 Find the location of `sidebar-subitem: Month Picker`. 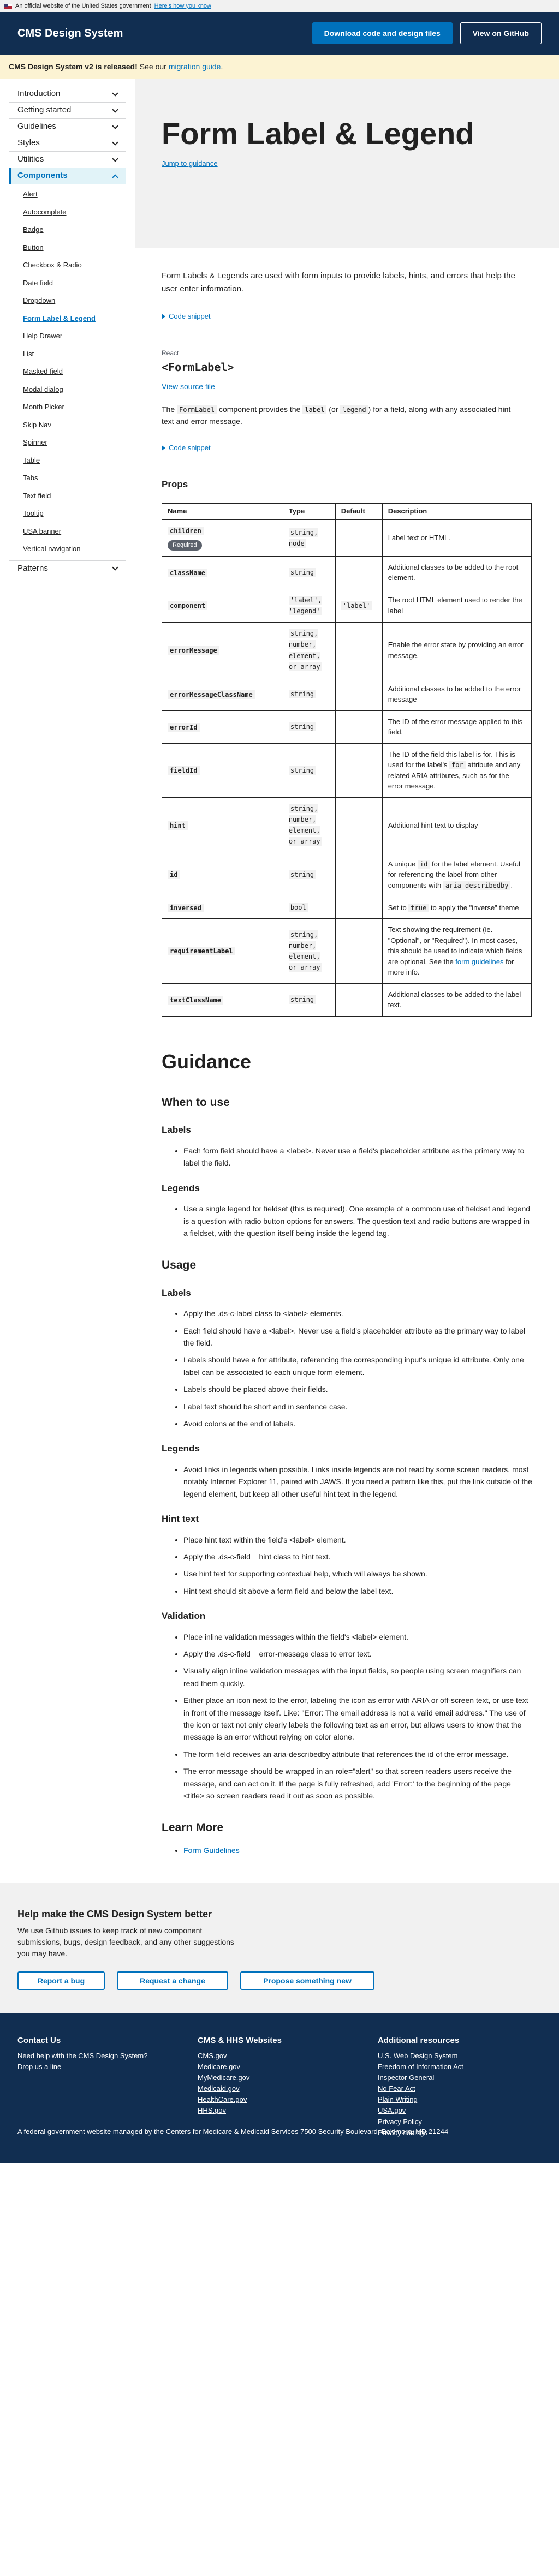

sidebar-subitem: Month Picker is located at coordinates (67, 407).